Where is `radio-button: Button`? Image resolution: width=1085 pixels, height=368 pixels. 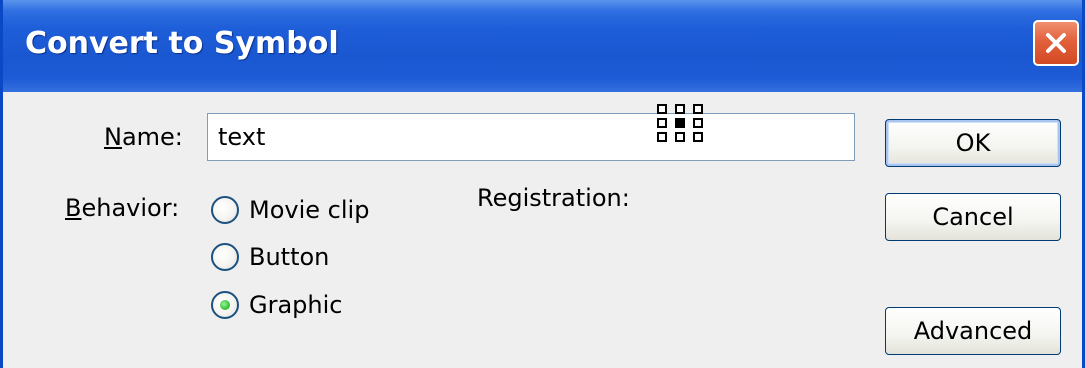 radio-button: Button is located at coordinates (270, 257).